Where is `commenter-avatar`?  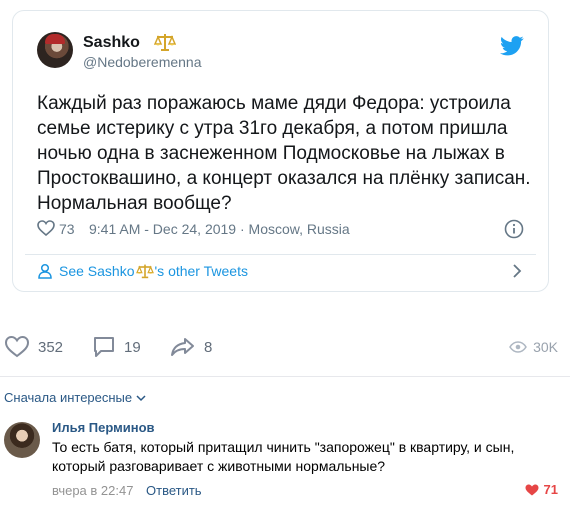 commenter-avatar is located at coordinates (22, 440).